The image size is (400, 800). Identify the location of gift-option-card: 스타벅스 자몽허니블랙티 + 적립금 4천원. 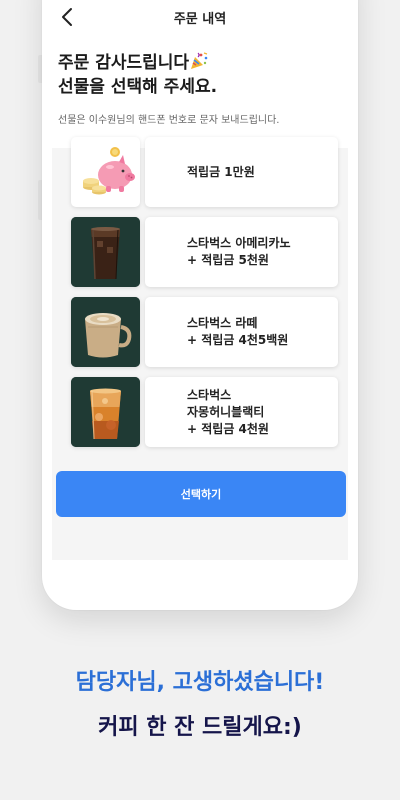
(241, 412).